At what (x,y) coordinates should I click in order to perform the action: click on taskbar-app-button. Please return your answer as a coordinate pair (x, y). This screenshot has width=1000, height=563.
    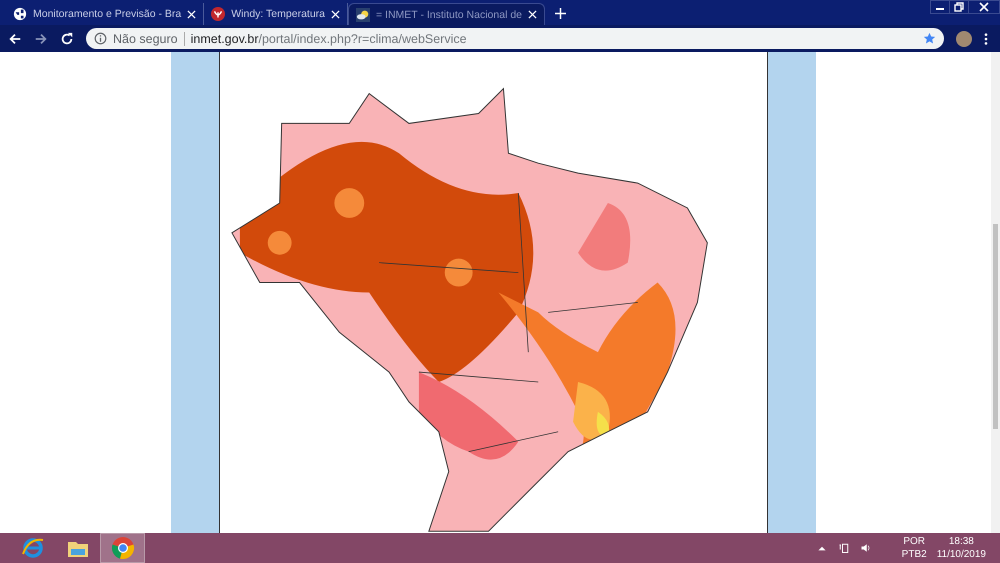
    Looking at the image, I should click on (122, 548).